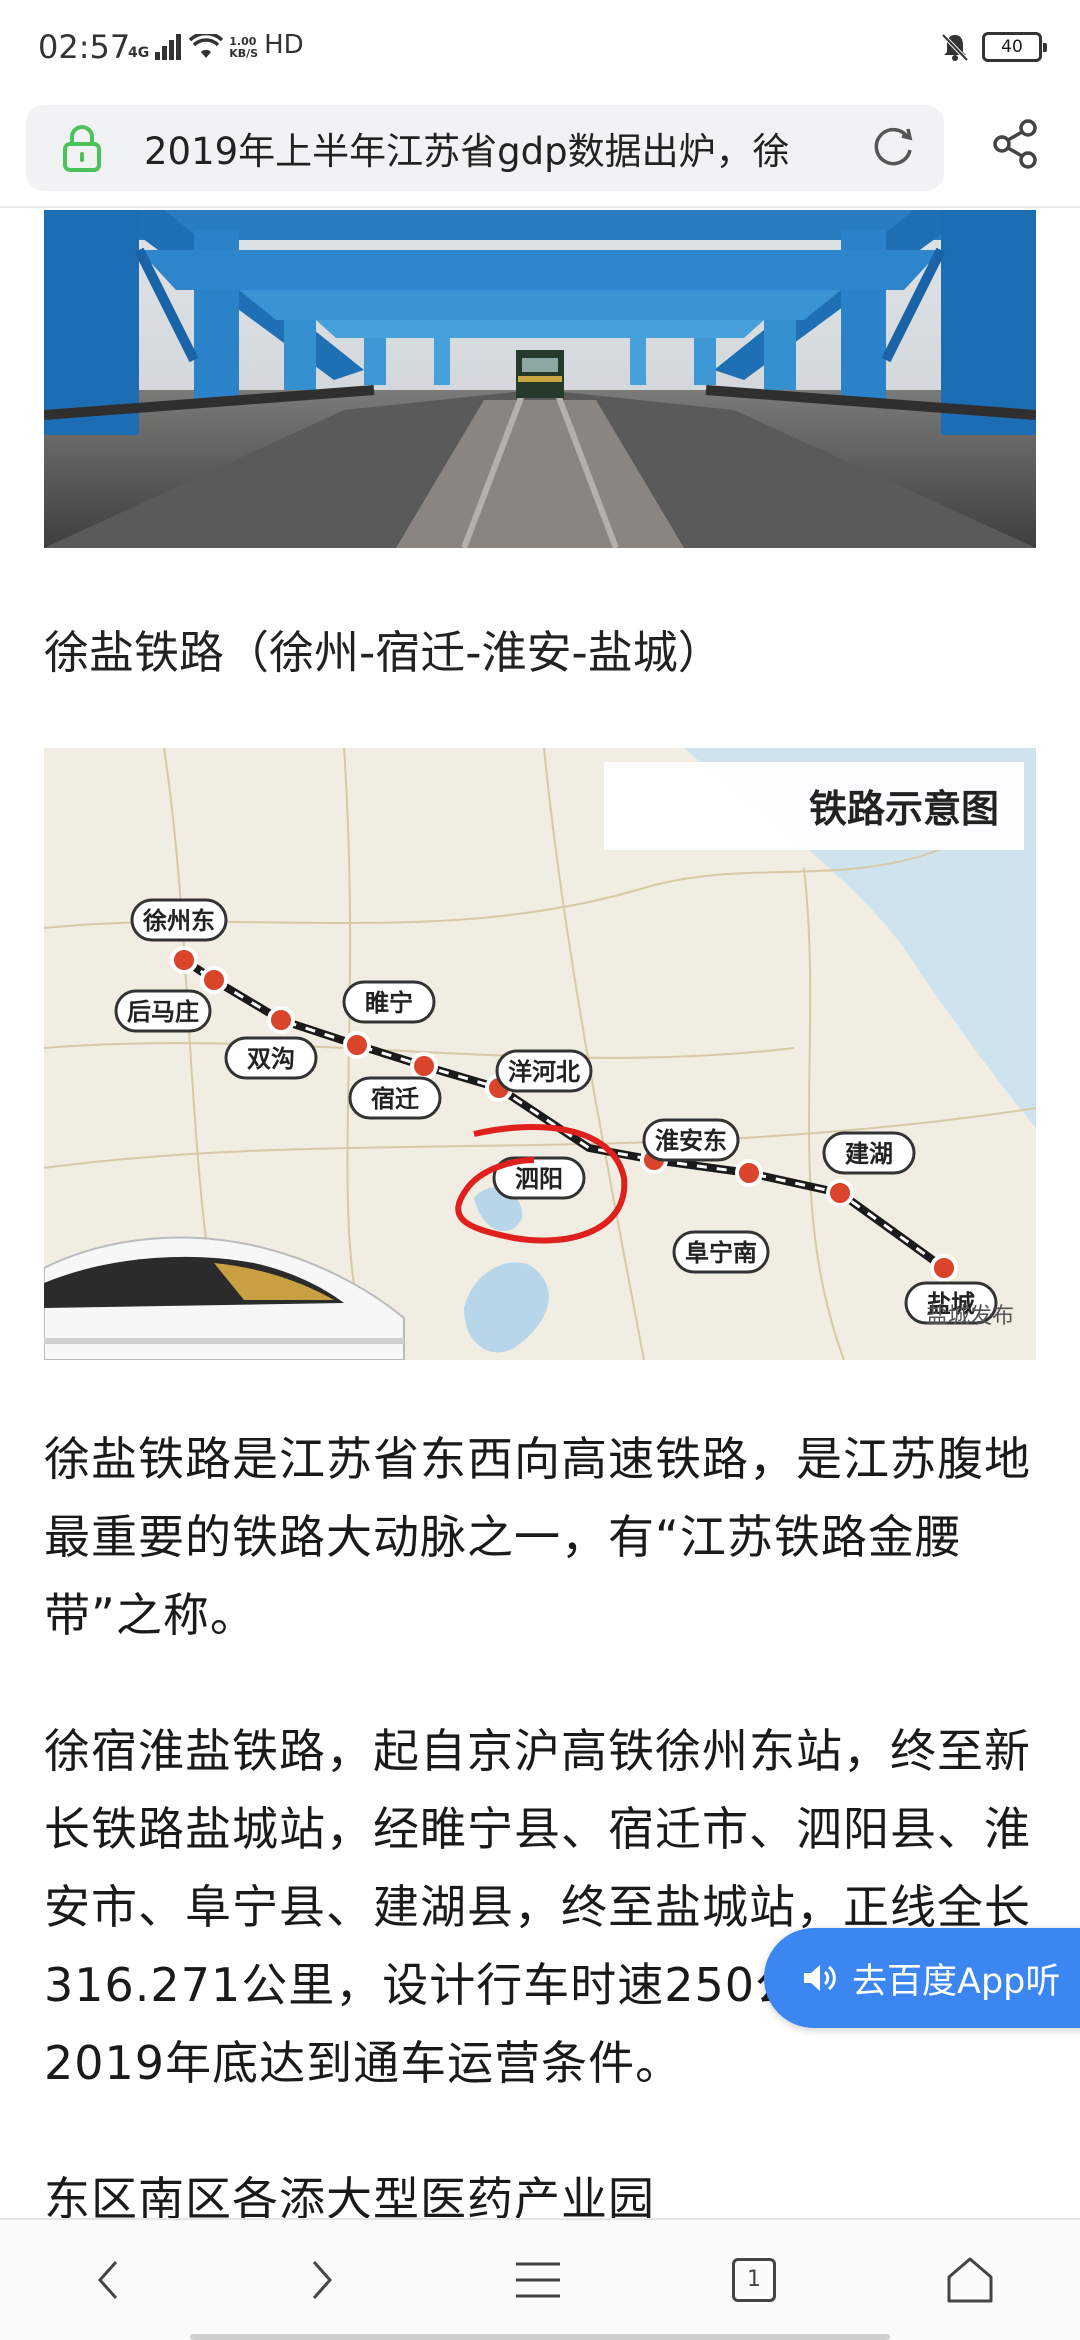  I want to click on station-label: 双沟, so click(271, 1058).